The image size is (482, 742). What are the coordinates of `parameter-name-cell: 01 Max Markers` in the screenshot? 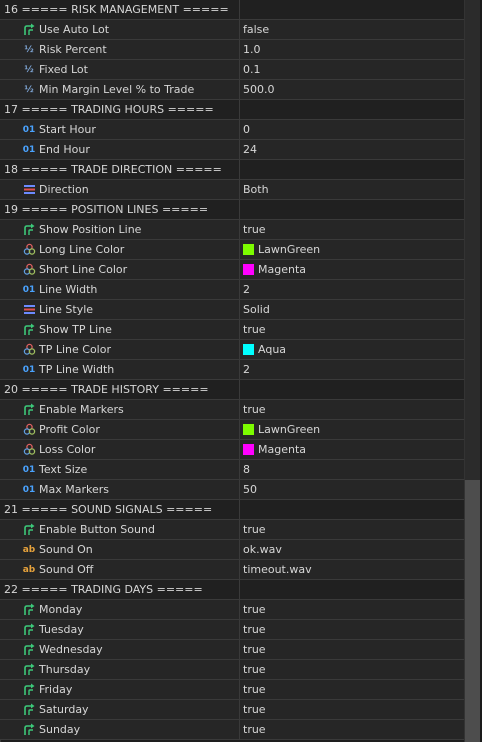 It's located at (120, 489).